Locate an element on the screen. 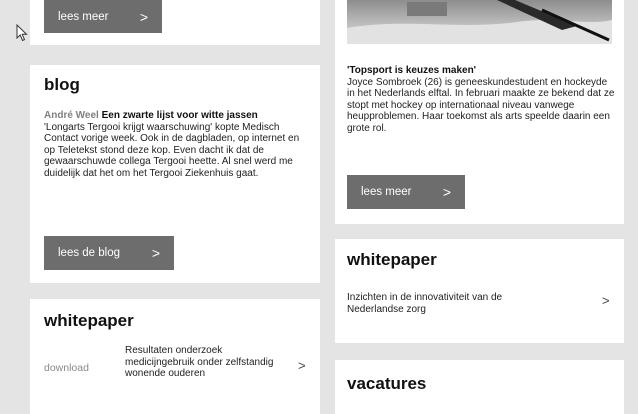 This screenshot has height=414, width=638. mouse-pointer-icon is located at coordinates (22, 33).